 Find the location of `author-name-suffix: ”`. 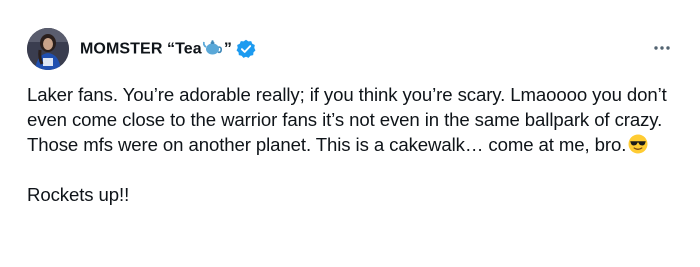

author-name-suffix: ” is located at coordinates (227, 49).